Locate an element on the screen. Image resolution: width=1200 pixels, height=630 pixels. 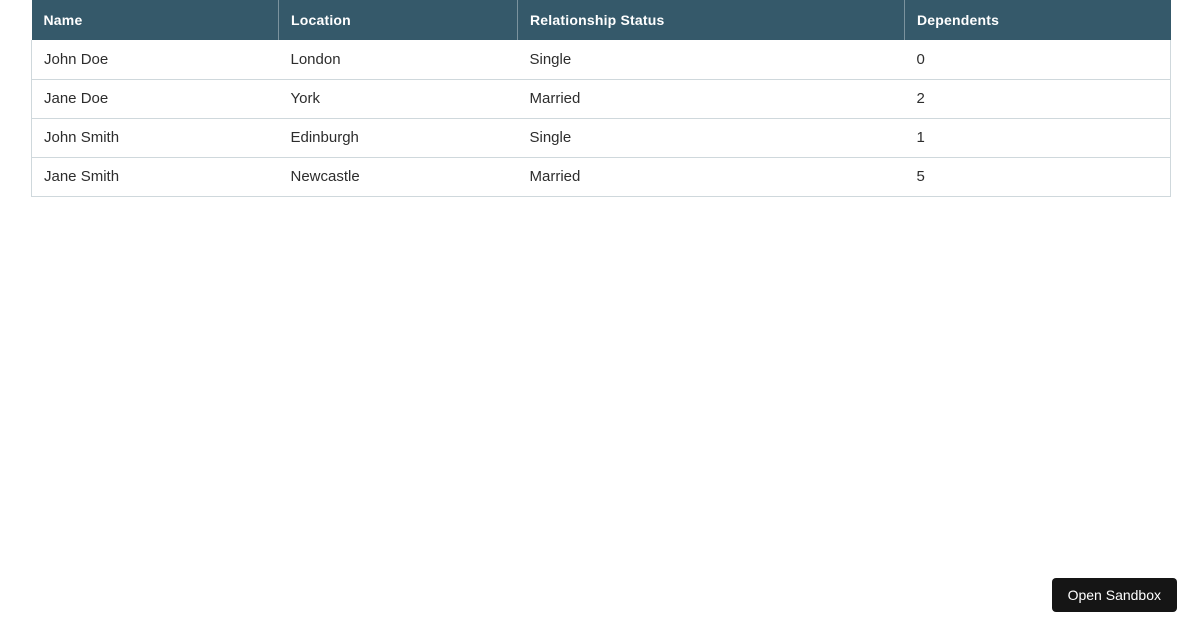
table-row: Jane Doe York Married 2 is located at coordinates (601, 99).